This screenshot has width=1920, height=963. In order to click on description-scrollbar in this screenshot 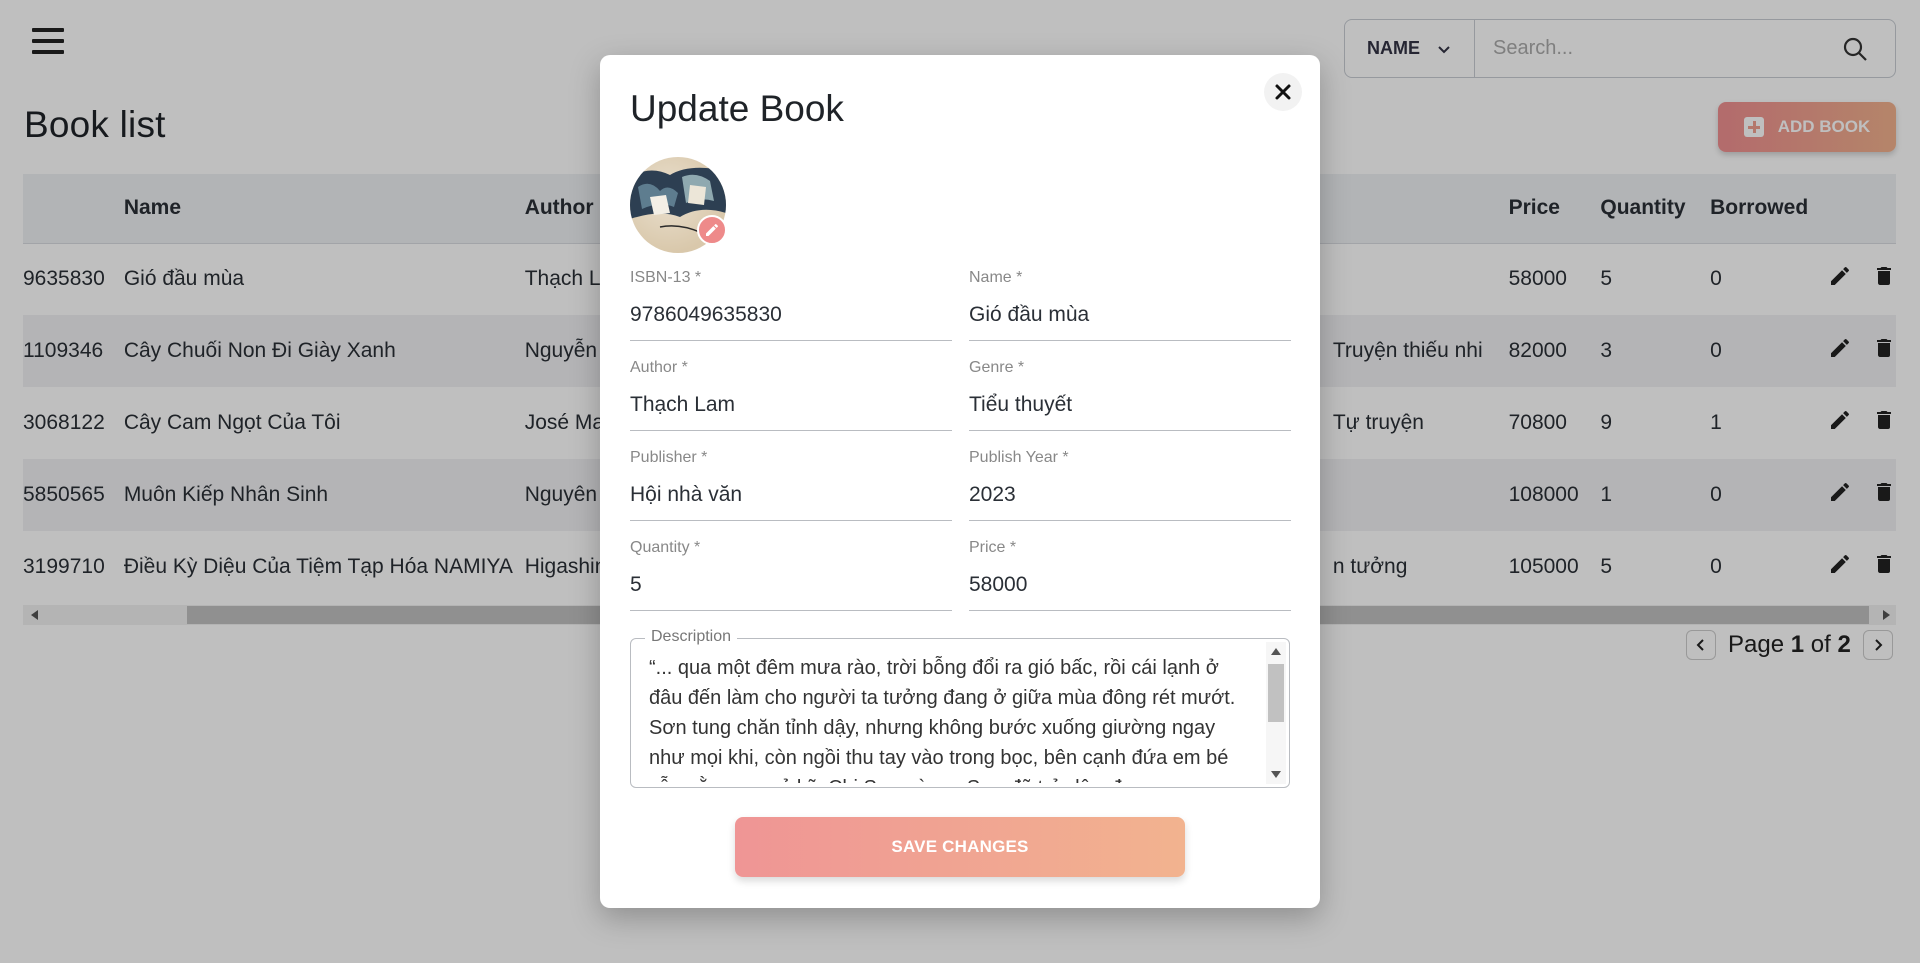, I will do `click(1276, 713)`.